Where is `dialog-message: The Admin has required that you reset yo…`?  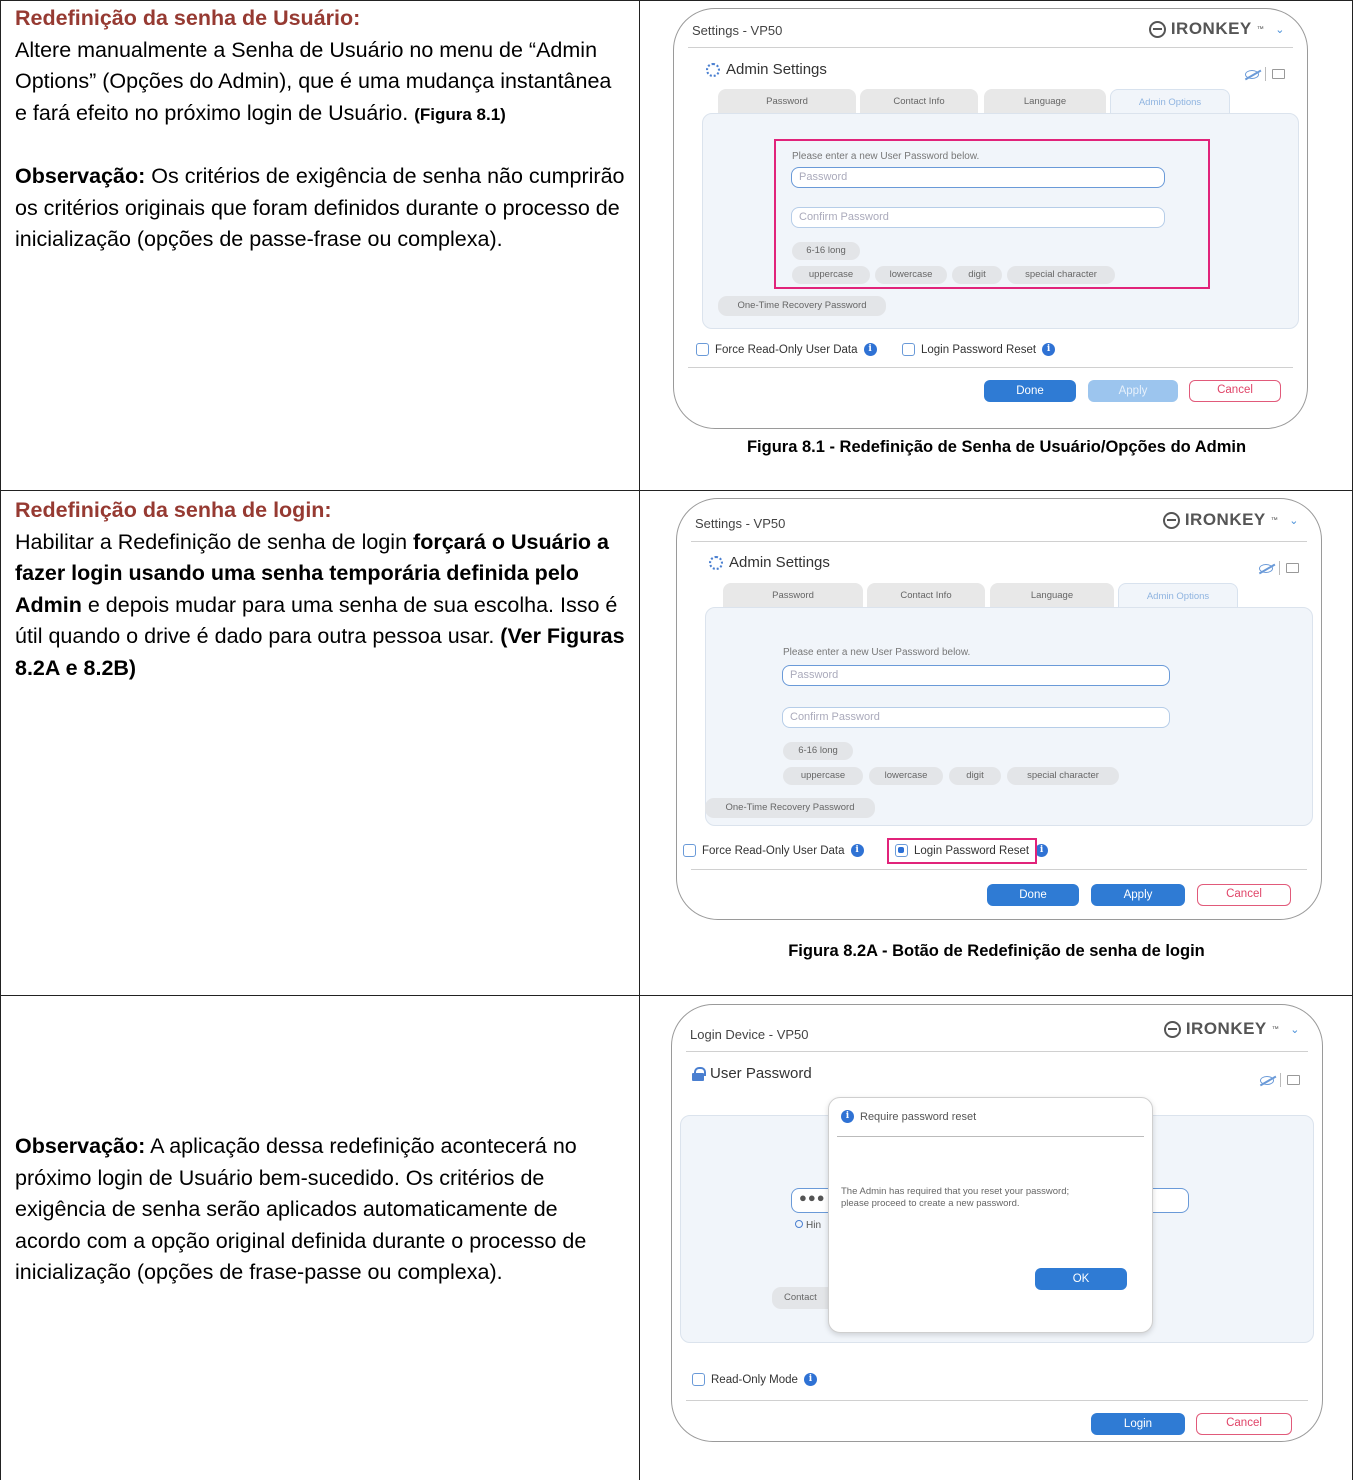 dialog-message: The Admin has required that you reset yo… is located at coordinates (991, 1198).